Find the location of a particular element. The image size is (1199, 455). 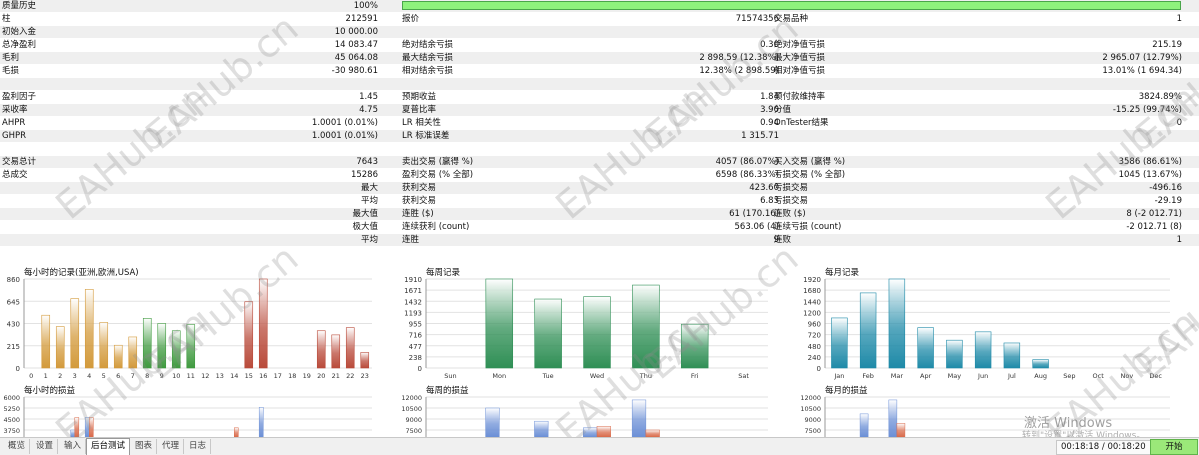

stat-value-3: 1 is located at coordinates (1179, 240).